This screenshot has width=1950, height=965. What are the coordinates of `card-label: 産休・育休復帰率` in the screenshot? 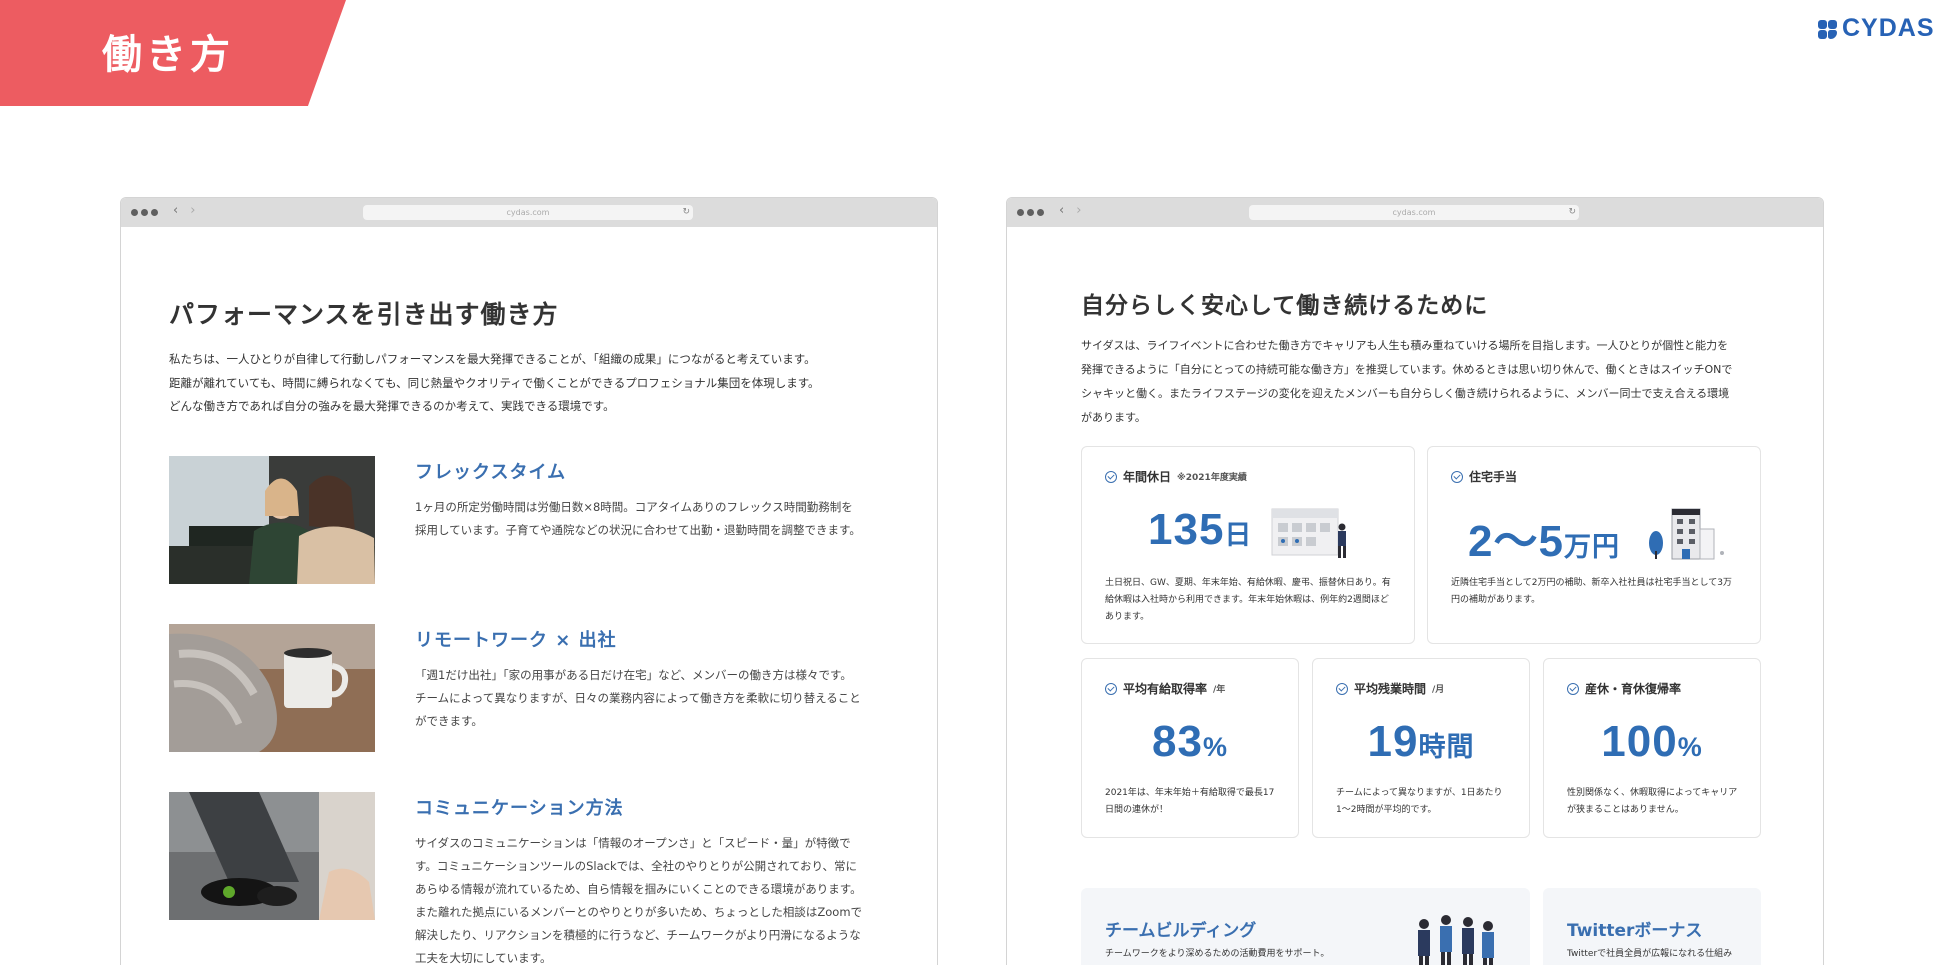 It's located at (1633, 689).